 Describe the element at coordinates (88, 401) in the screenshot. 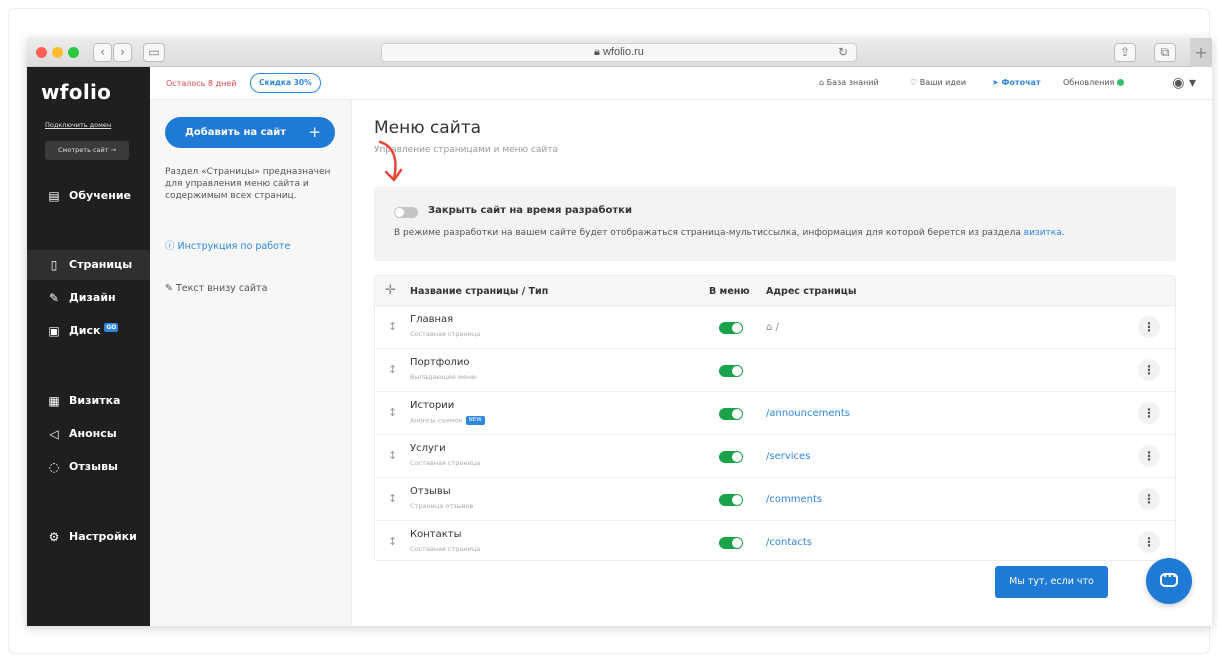

I see `sidebar-item-card: ▦ Визитка` at that location.